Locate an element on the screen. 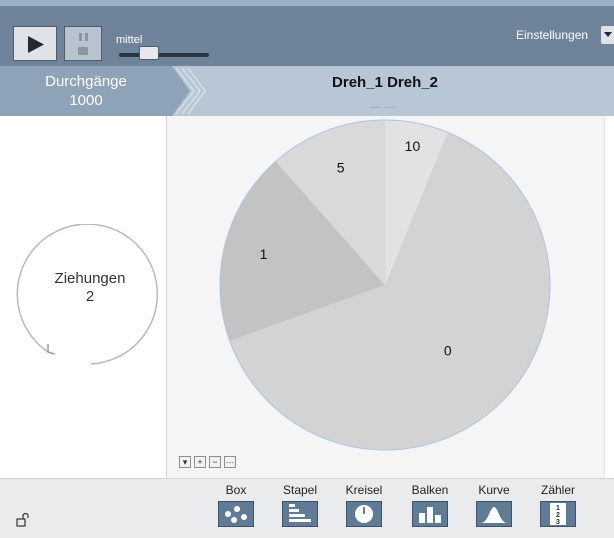  runs-value: 1000 is located at coordinates (86, 100).